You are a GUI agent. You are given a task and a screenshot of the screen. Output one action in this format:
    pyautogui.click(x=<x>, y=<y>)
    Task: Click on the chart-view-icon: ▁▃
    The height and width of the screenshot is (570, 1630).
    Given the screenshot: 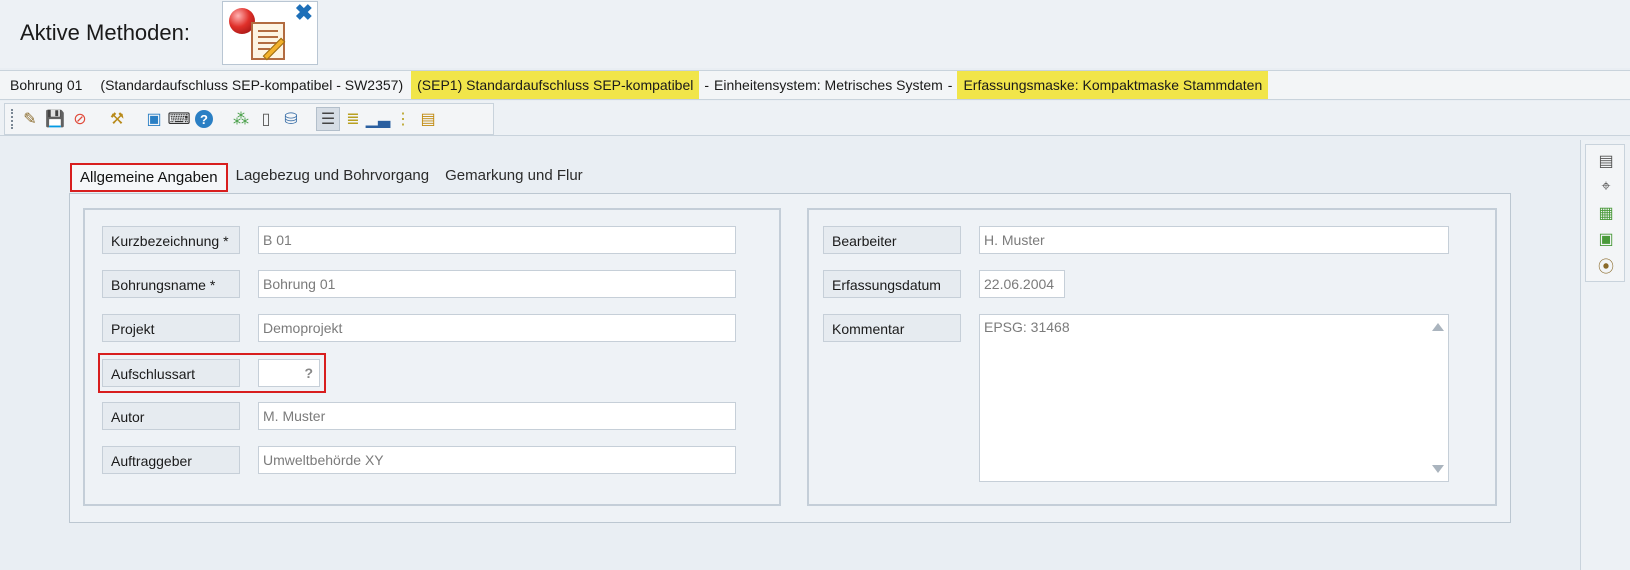 What is the action you would take?
    pyautogui.click(x=378, y=119)
    